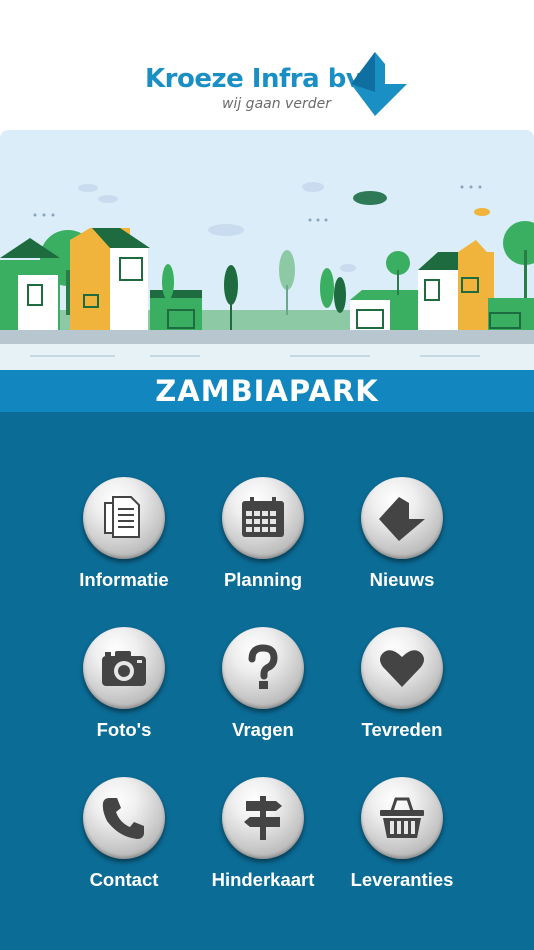  What do you see at coordinates (263, 879) in the screenshot?
I see `menu-label: Hinderkaart` at bounding box center [263, 879].